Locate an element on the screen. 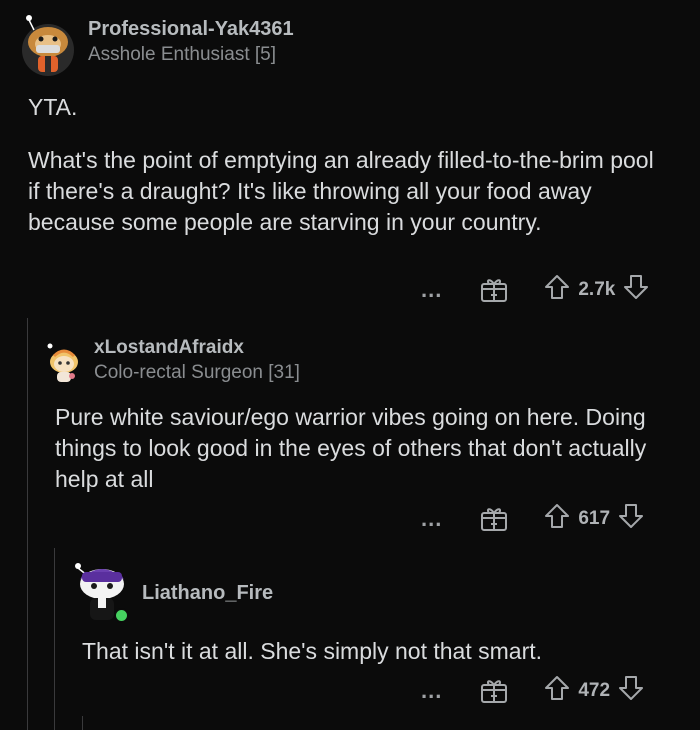  comment-actions: ... 472 is located at coordinates (532, 690).